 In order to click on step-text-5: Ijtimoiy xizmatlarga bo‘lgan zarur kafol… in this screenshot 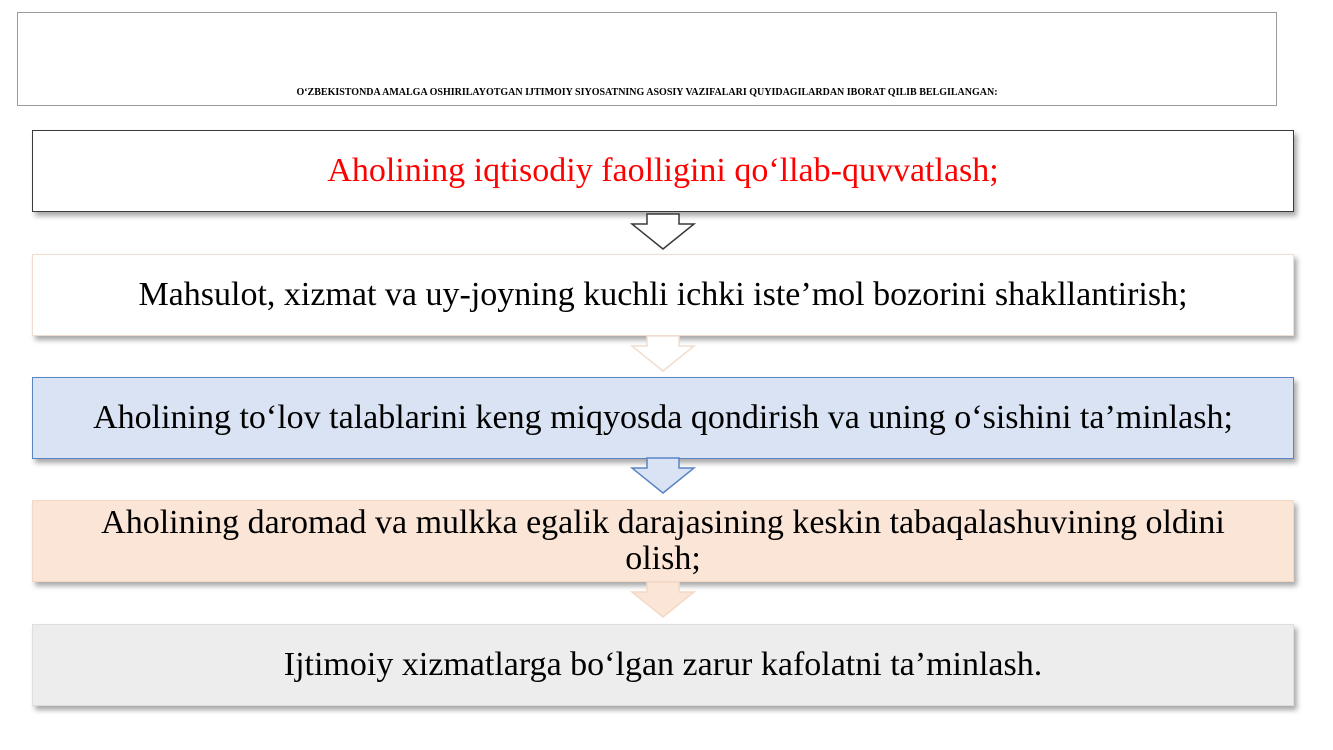, I will do `click(663, 664)`.